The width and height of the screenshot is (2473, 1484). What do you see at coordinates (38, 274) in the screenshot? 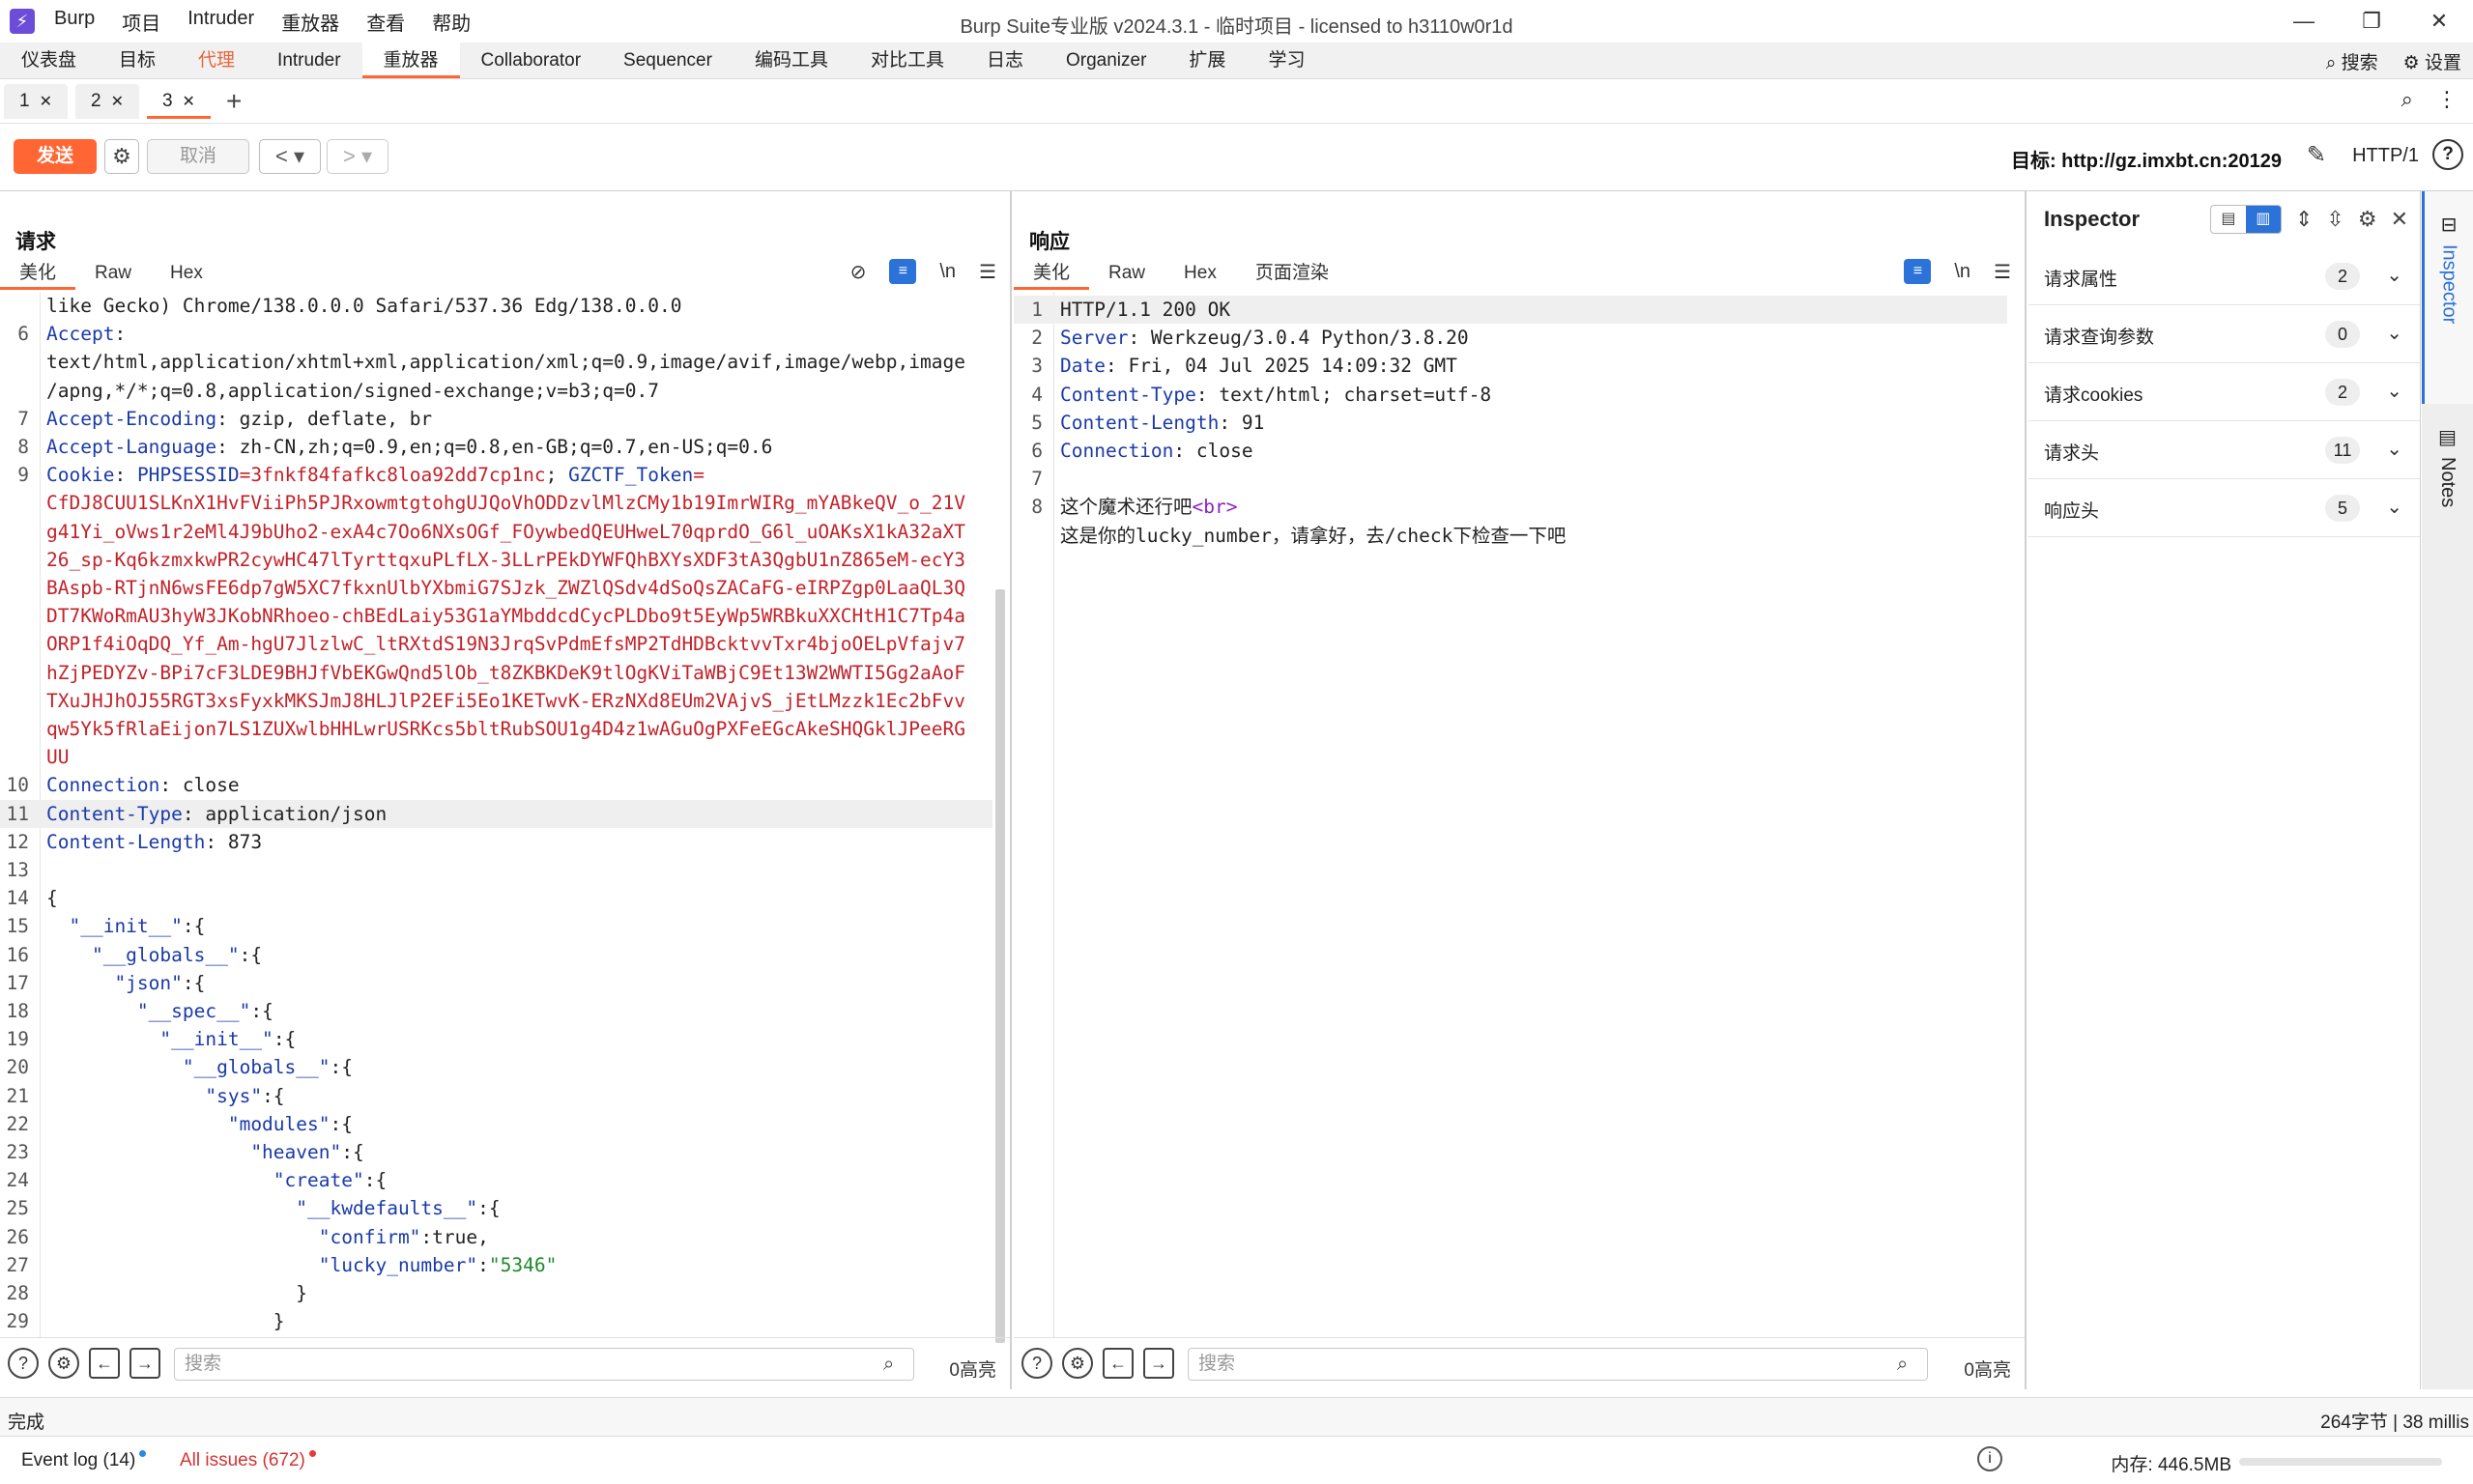
I see `request-tab-pretty: 美化` at bounding box center [38, 274].